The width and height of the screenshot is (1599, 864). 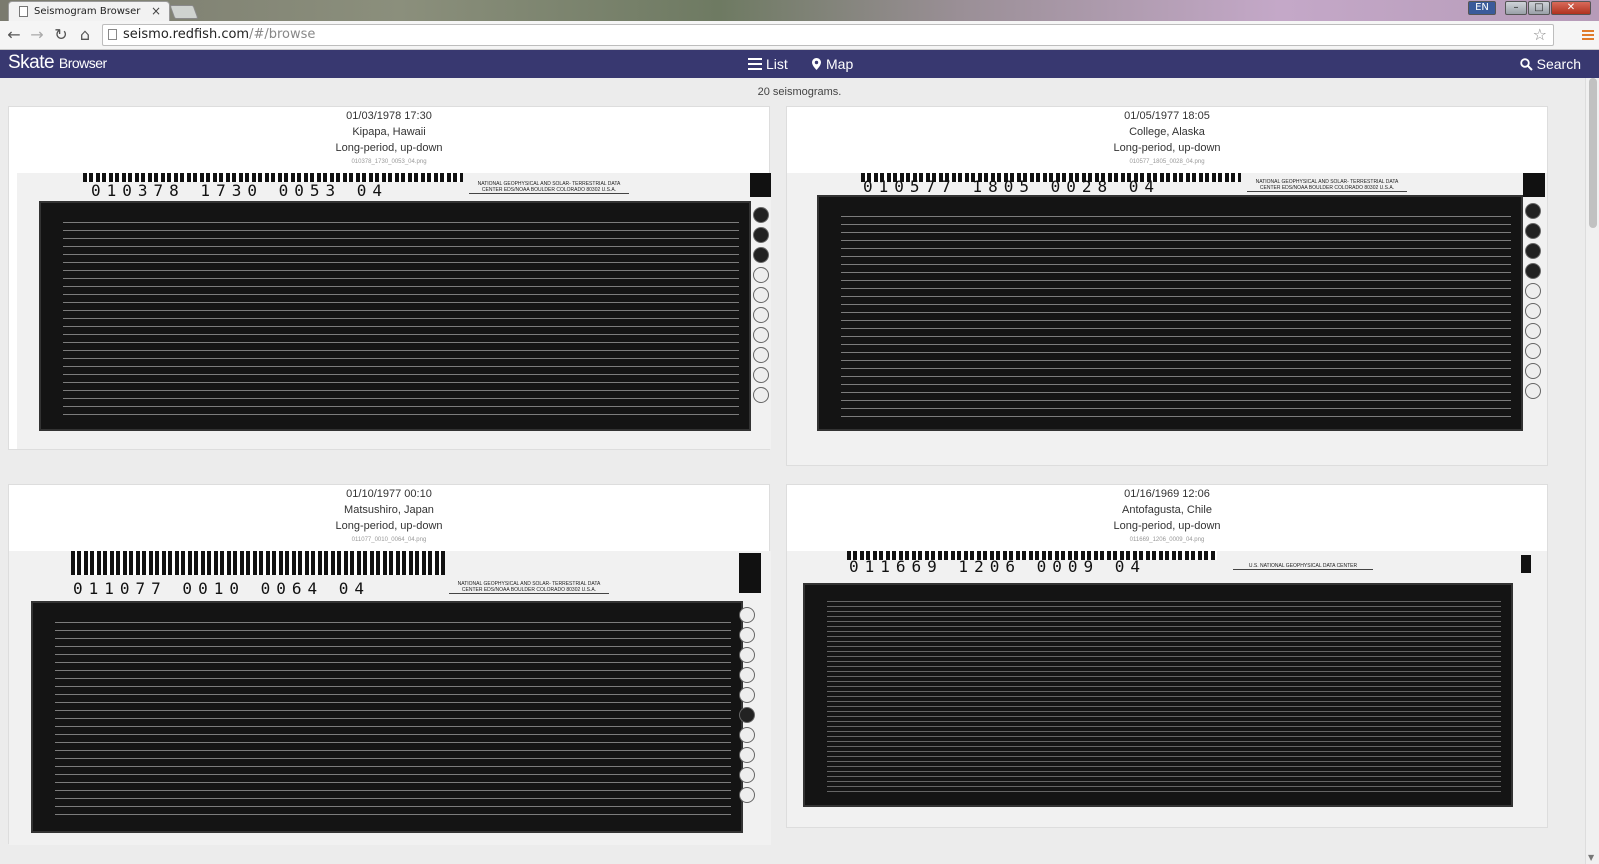 What do you see at coordinates (1167, 540) in the screenshot?
I see `card-filename: 011669_1206_0009_04.png` at bounding box center [1167, 540].